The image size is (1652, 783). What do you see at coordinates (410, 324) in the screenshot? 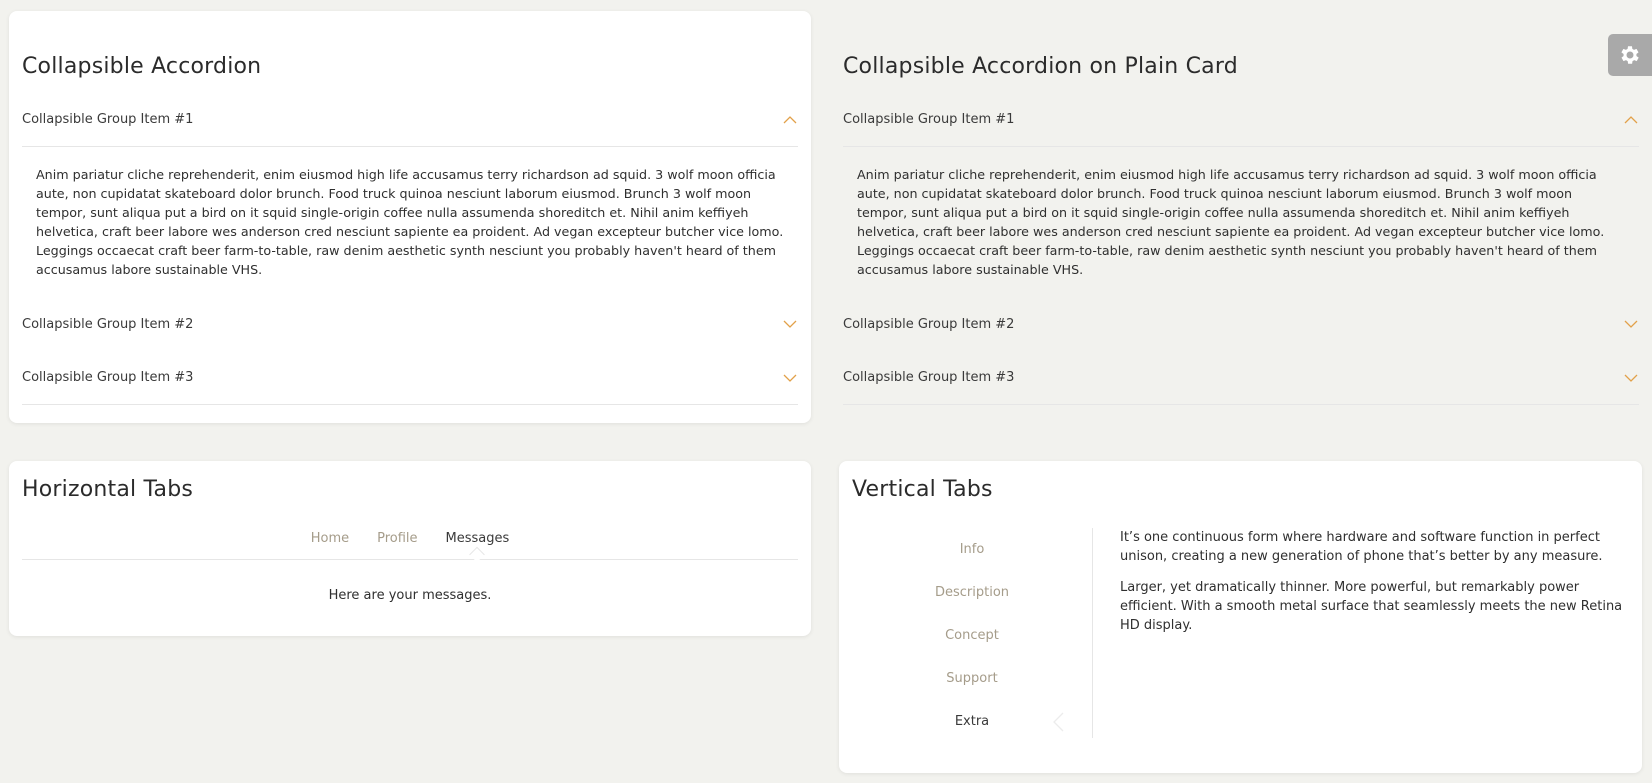
I see `accordion-item-2-header: Collapsible Group Item #2` at bounding box center [410, 324].